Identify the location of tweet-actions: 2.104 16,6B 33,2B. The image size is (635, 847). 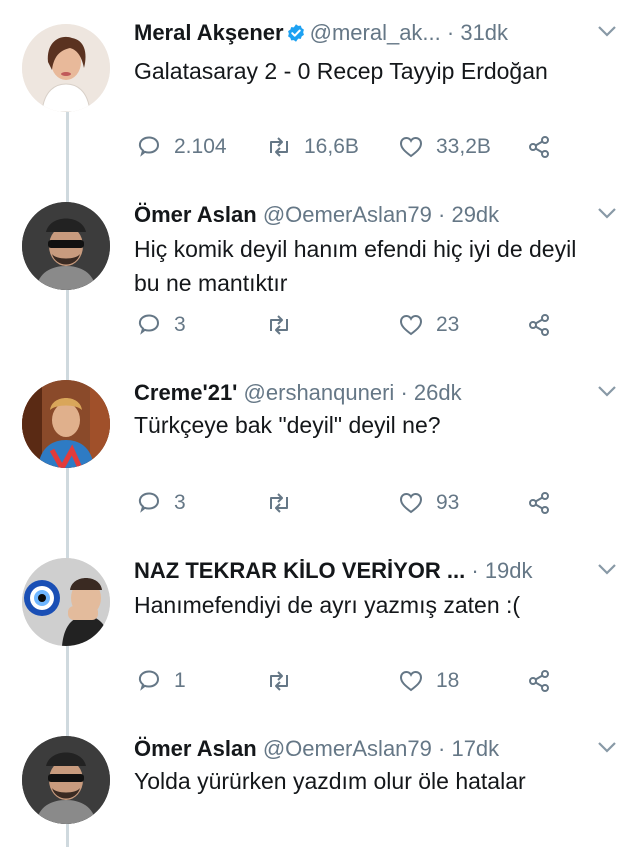
(354, 149).